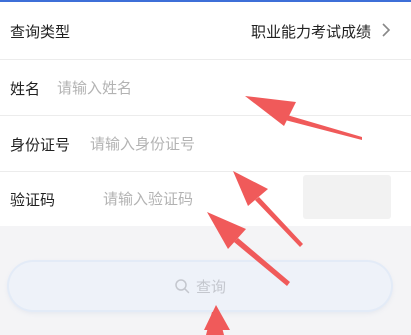  Describe the element at coordinates (190, 144) in the screenshot. I see `id-number-input` at that location.